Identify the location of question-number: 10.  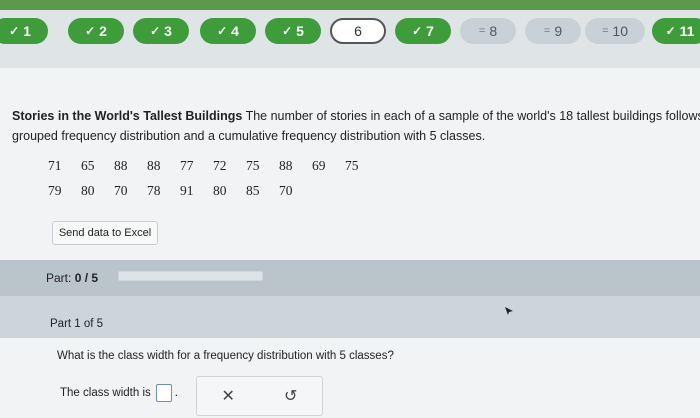
(620, 31).